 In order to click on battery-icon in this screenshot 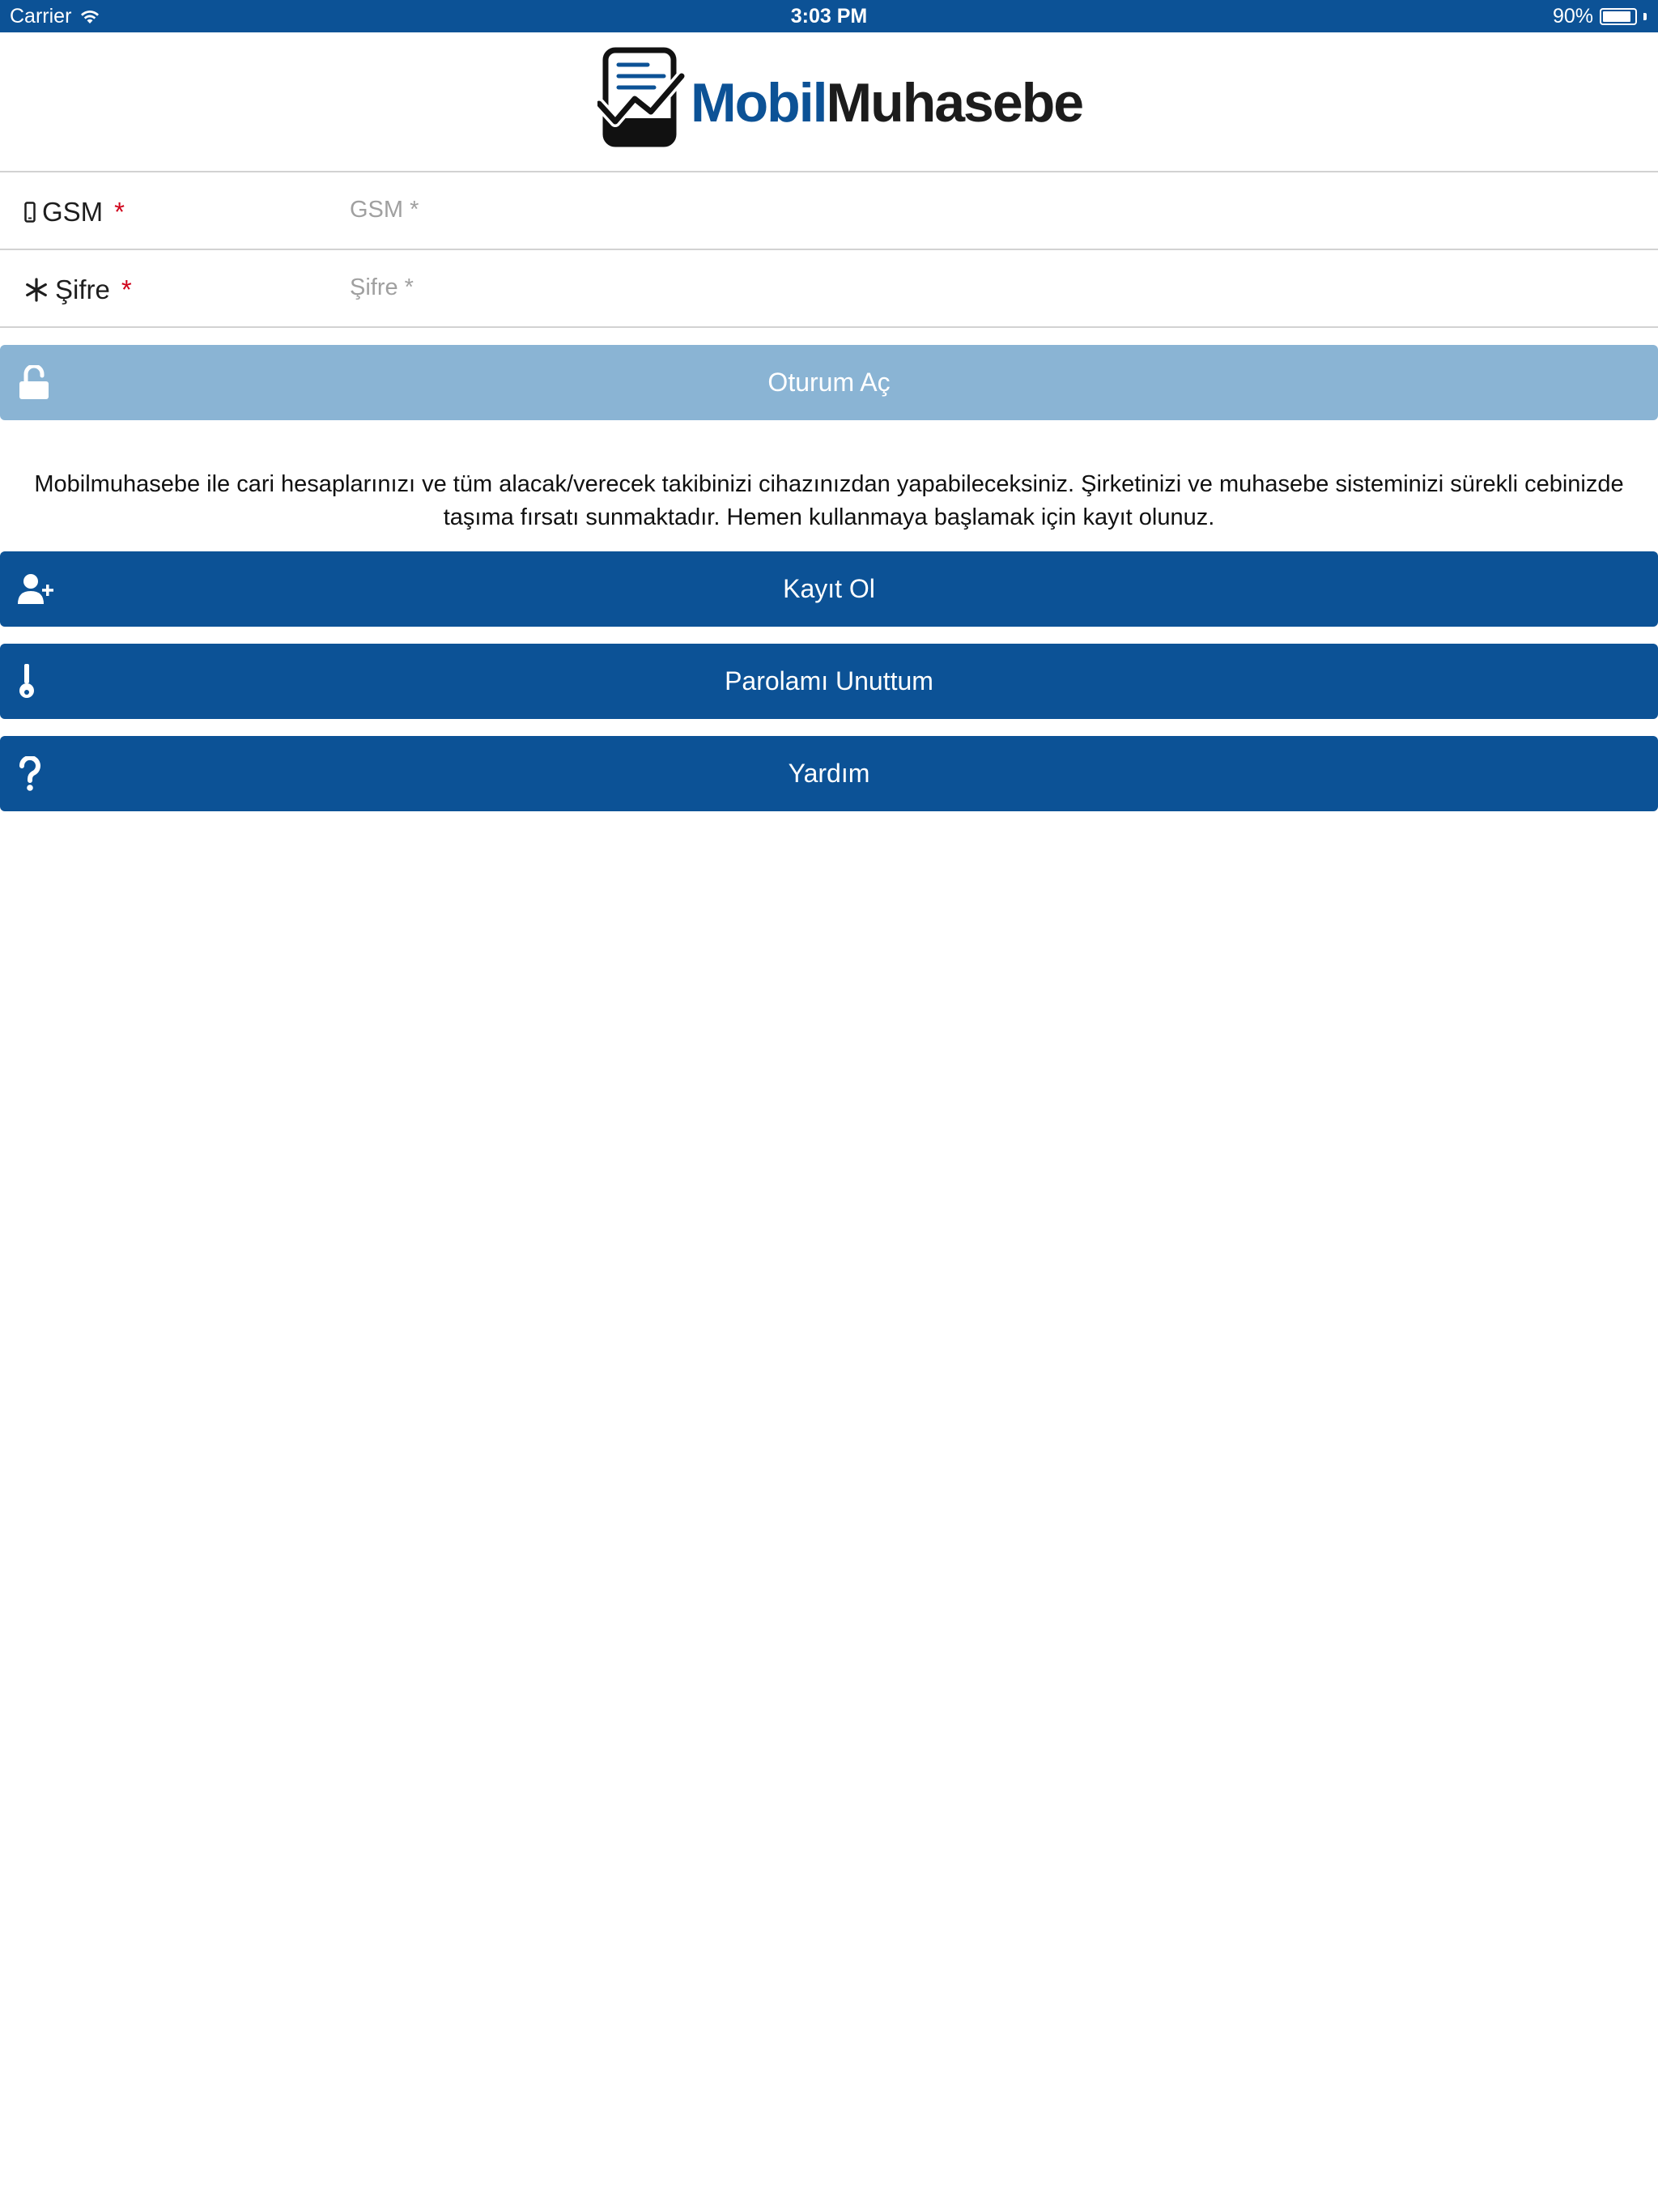, I will do `click(1618, 16)`.